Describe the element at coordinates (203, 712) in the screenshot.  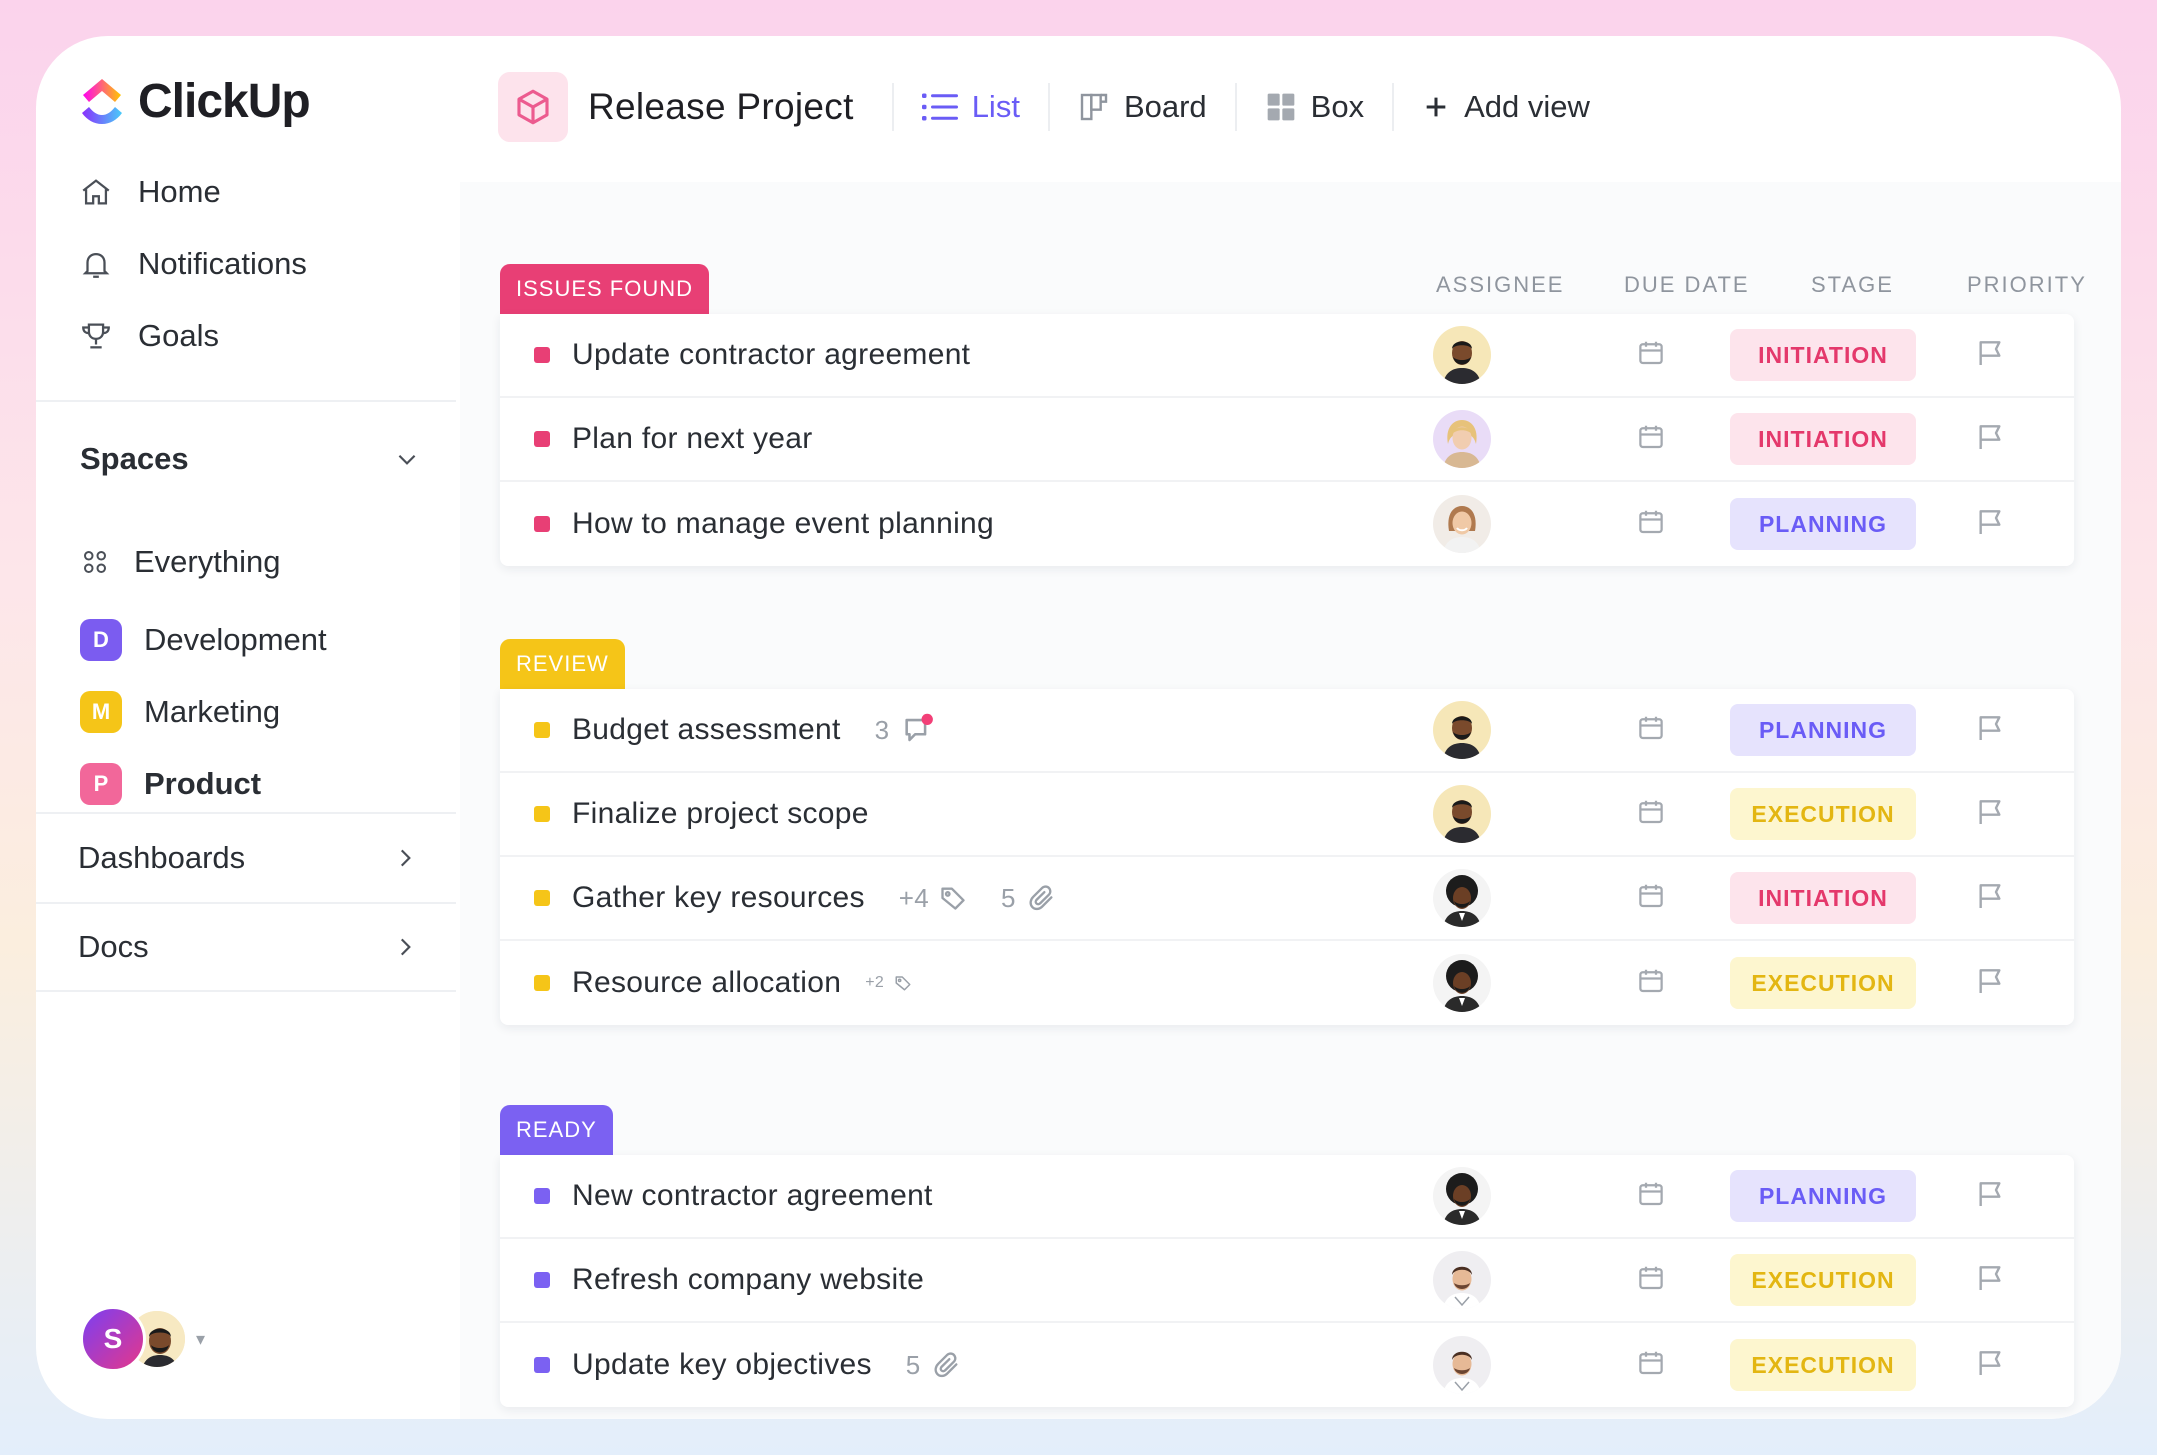
I see `sidebar-item-marketing: M Marketing` at that location.